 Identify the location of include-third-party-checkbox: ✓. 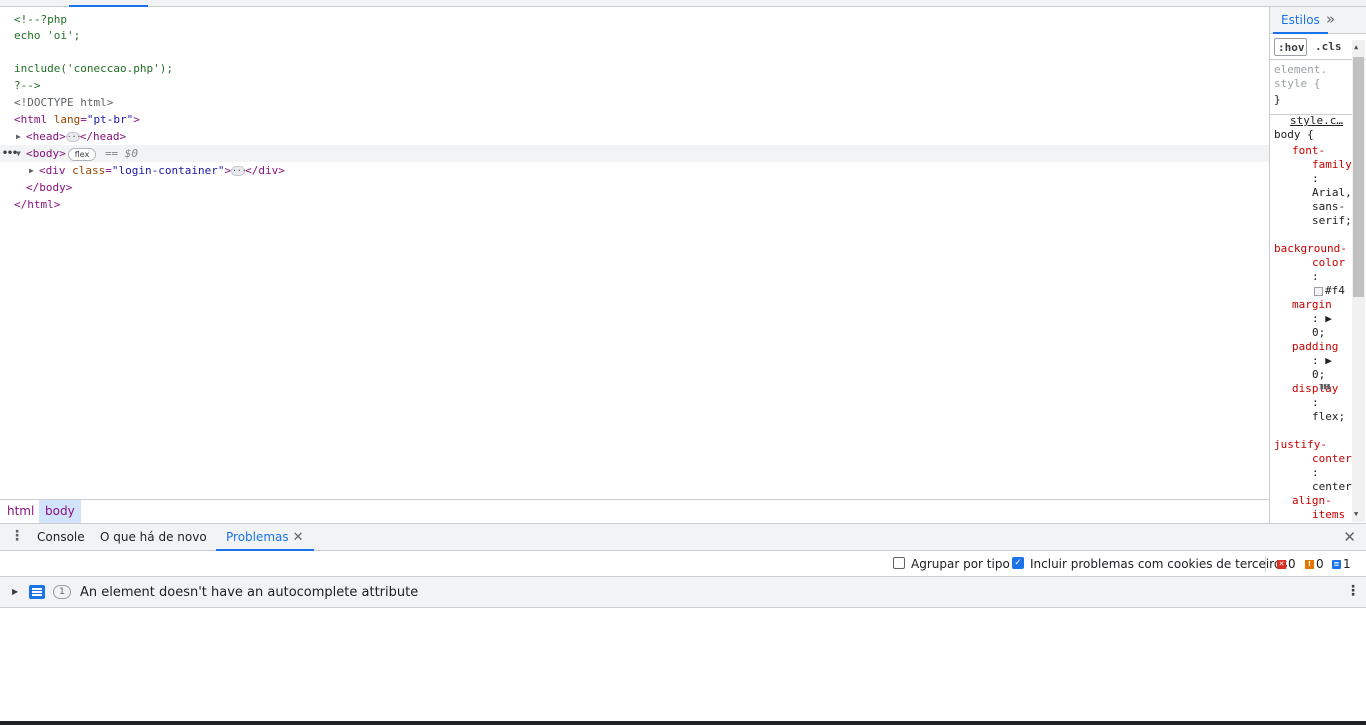
(1018, 563).